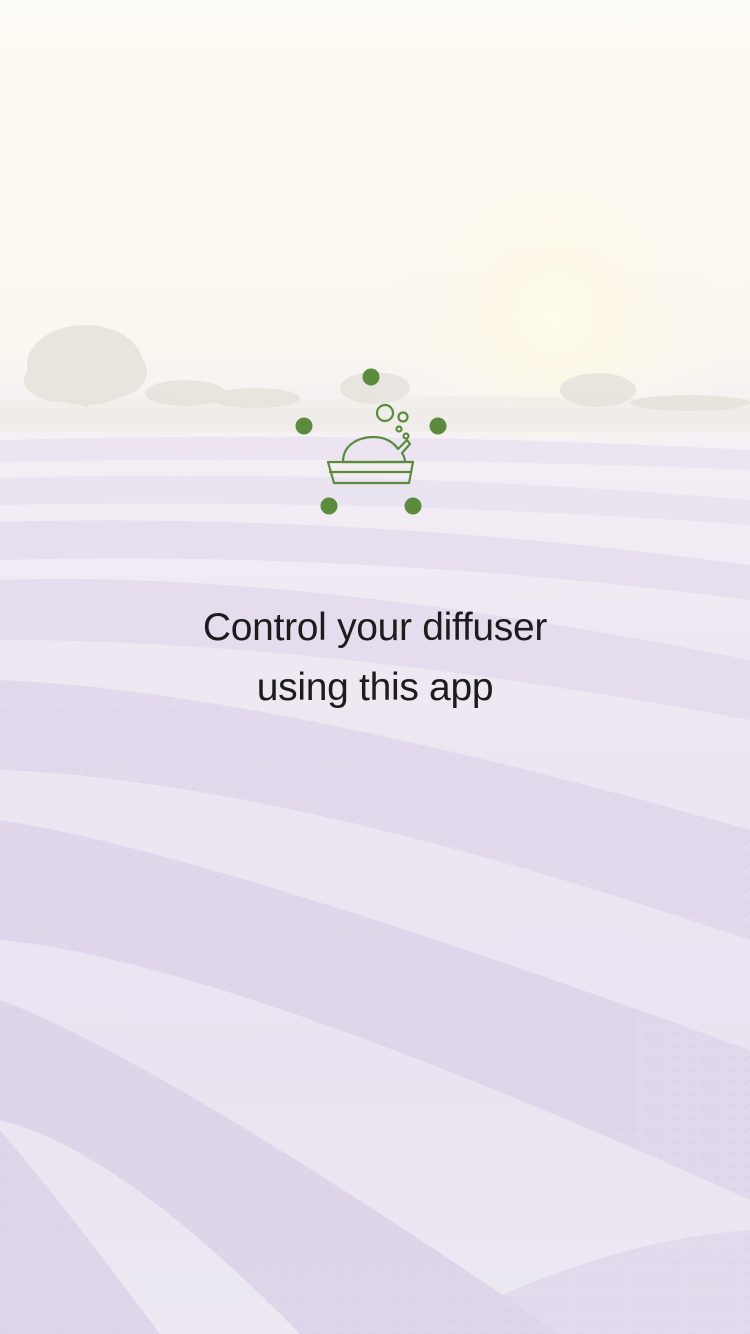  I want to click on diffuser-outline, so click(370, 444).